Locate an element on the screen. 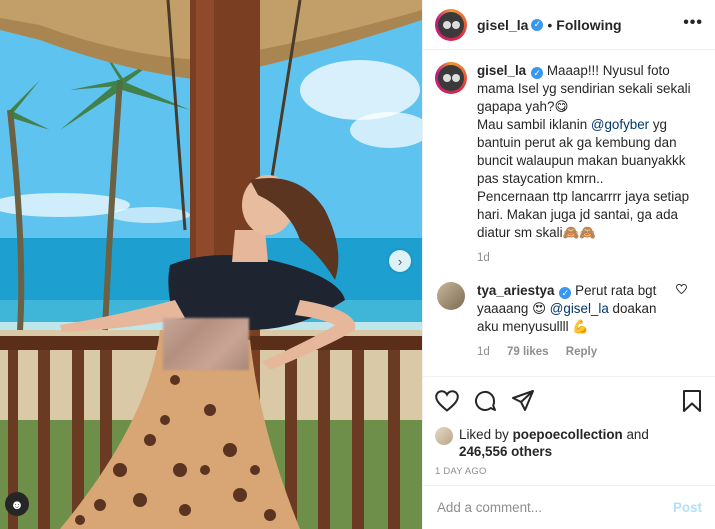  comment-meta: 1d 79 likes Reply is located at coordinates (578, 352).